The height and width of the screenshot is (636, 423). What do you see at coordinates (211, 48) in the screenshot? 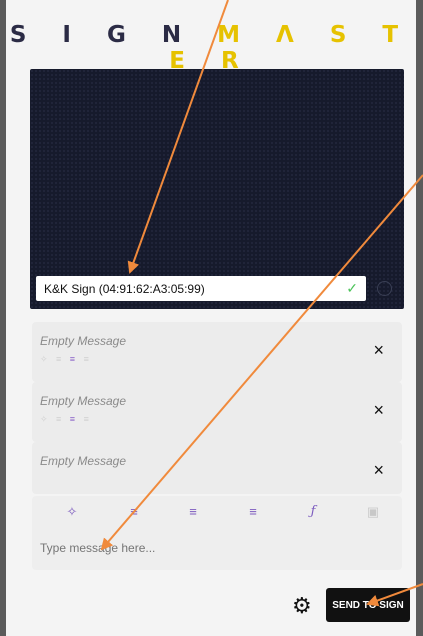
I see `signmaster-logo: S I G N M Λ S T E R` at bounding box center [211, 48].